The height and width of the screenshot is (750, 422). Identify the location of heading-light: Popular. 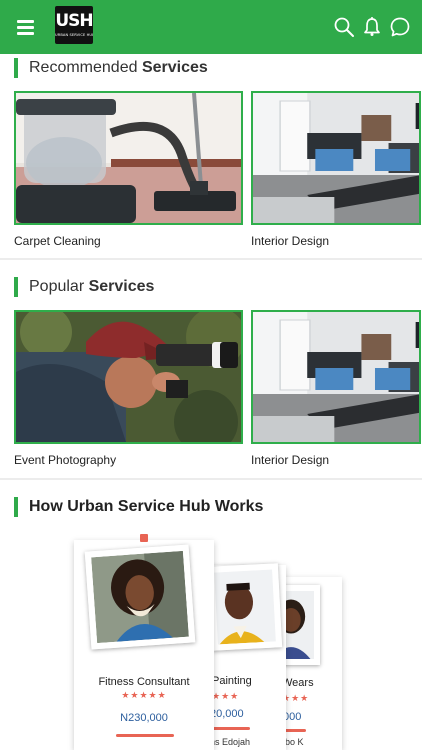
(57, 286).